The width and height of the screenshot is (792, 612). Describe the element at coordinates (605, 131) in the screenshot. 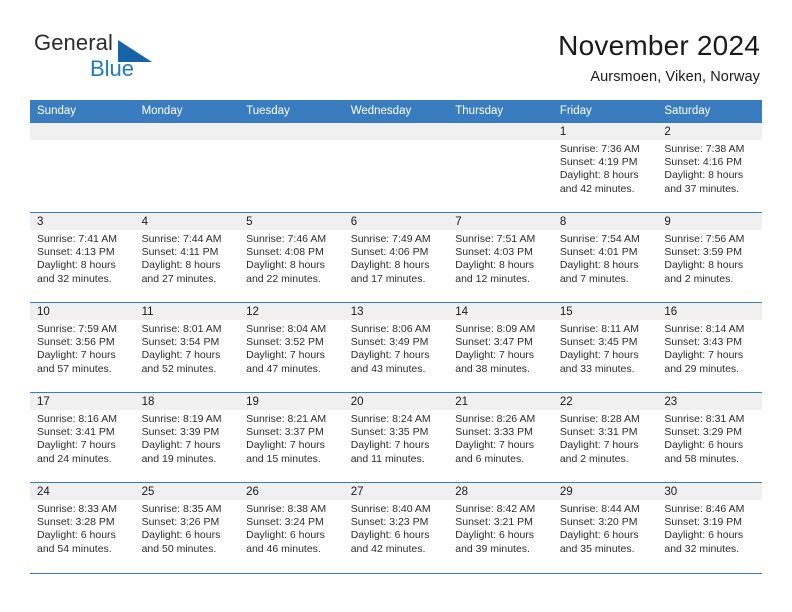

I see `day-number: 1` at that location.